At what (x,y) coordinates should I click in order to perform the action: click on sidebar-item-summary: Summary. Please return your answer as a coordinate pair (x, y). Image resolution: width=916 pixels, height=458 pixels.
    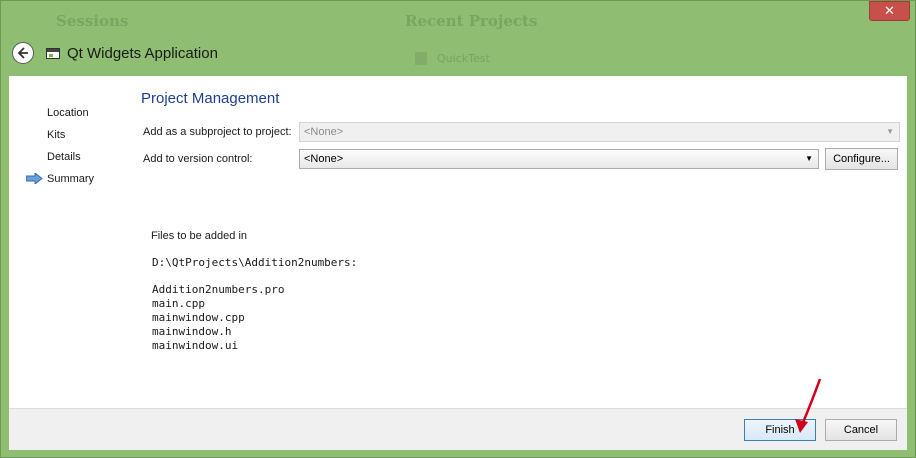
    Looking at the image, I should click on (71, 179).